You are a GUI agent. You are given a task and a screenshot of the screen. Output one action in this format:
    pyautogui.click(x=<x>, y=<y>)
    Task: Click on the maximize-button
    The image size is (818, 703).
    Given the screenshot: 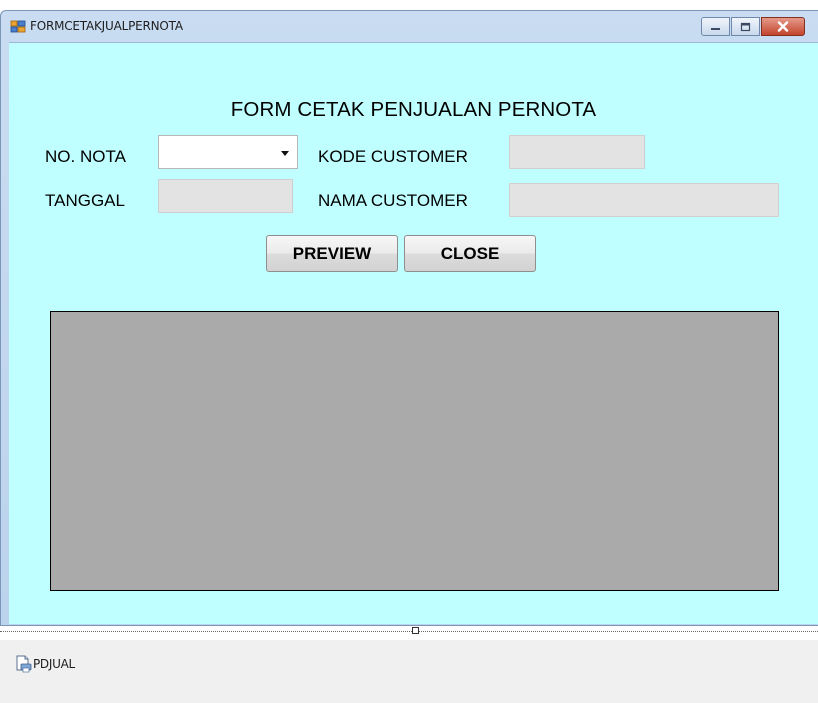 What is the action you would take?
    pyautogui.click(x=745, y=26)
    